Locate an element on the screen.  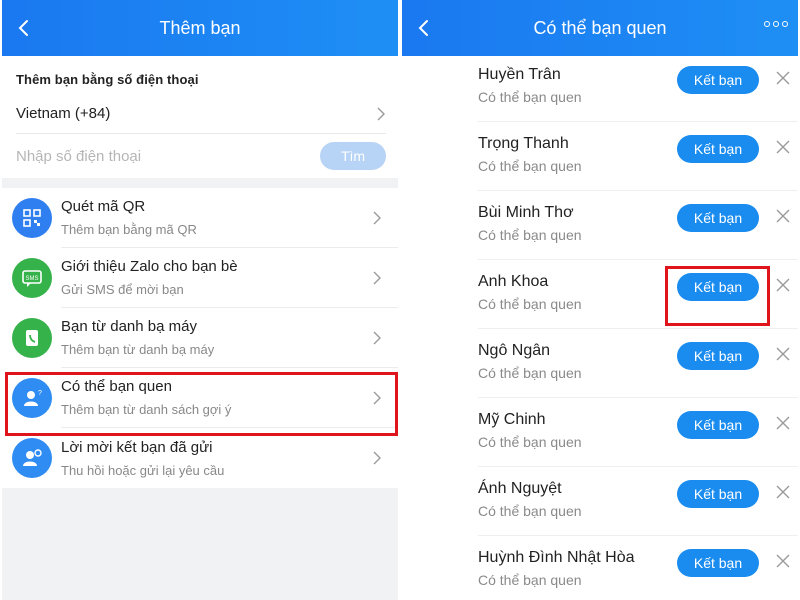
friend-name: Trọng Thanh is located at coordinates (523, 143).